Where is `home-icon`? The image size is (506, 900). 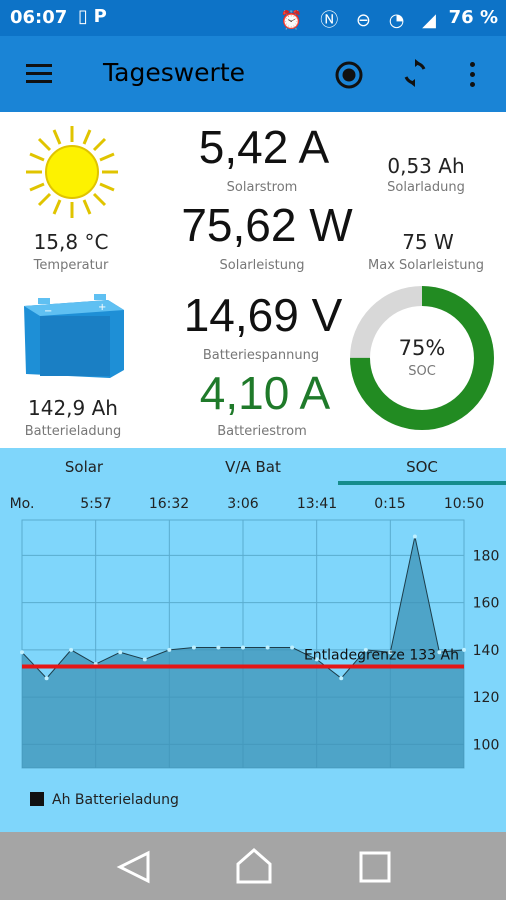 home-icon is located at coordinates (254, 866).